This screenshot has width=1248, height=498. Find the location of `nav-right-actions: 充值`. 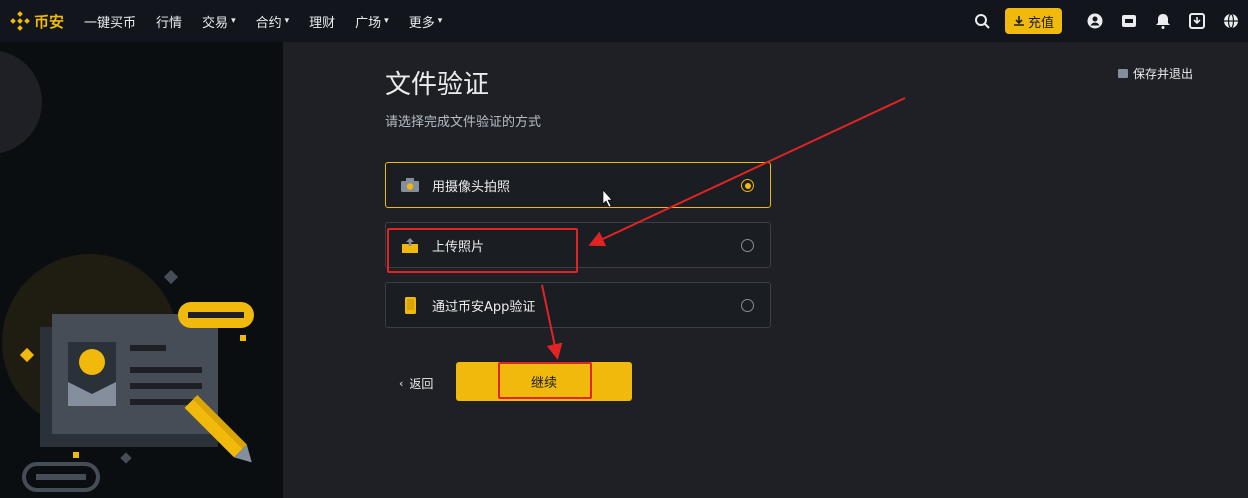

nav-right-actions: 充值 is located at coordinates (1098, 21).